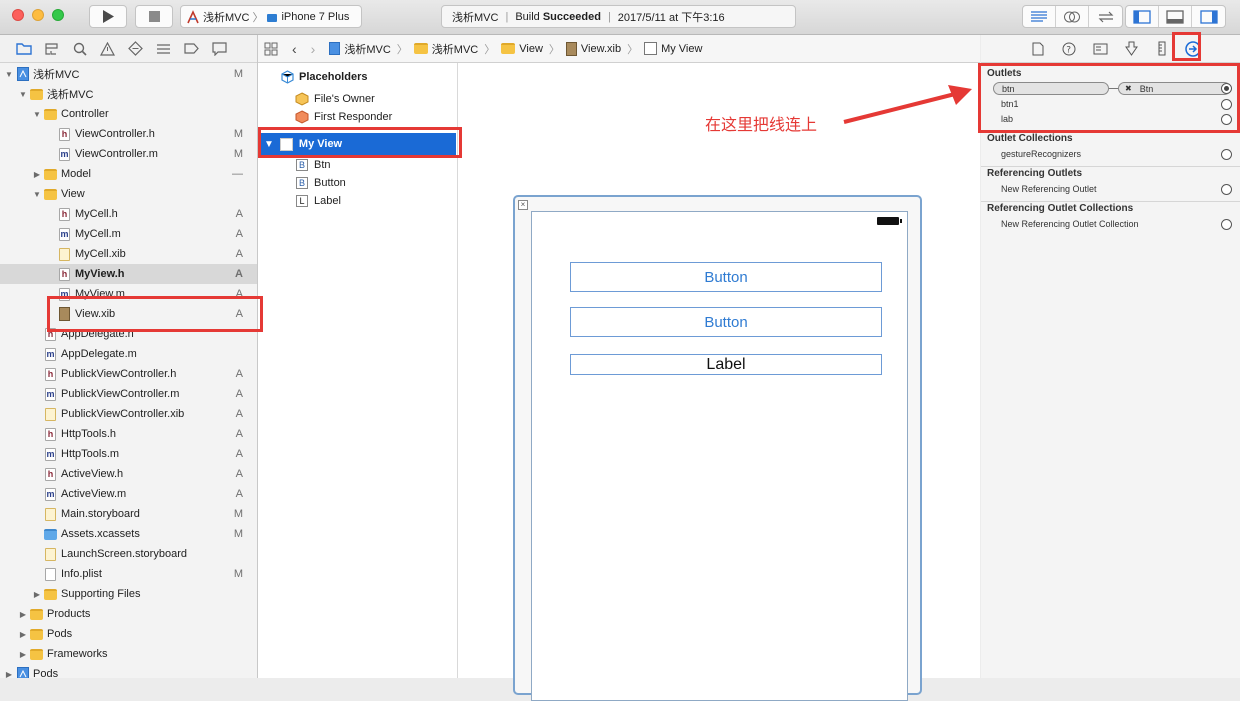 This screenshot has height=701, width=1240. What do you see at coordinates (1226, 88) in the screenshot?
I see `outlet-connected-circle` at bounding box center [1226, 88].